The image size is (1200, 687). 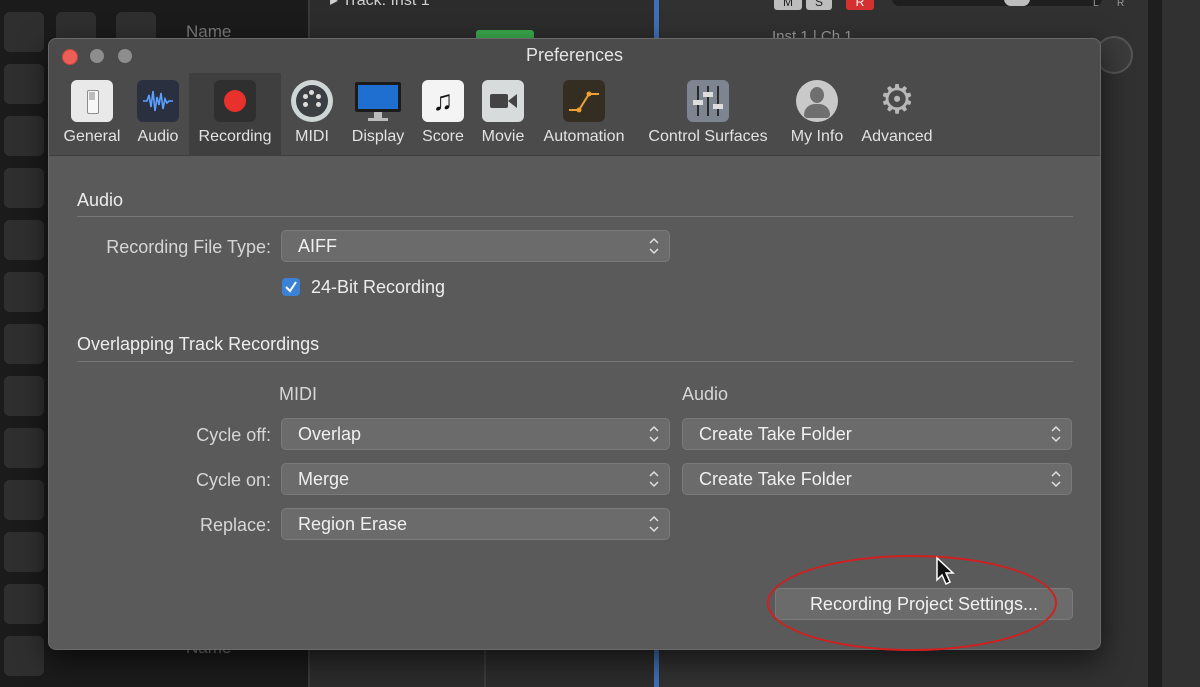 What do you see at coordinates (877, 479) in the screenshot?
I see `cycle-on-audio-select: Create Take Folder` at bounding box center [877, 479].